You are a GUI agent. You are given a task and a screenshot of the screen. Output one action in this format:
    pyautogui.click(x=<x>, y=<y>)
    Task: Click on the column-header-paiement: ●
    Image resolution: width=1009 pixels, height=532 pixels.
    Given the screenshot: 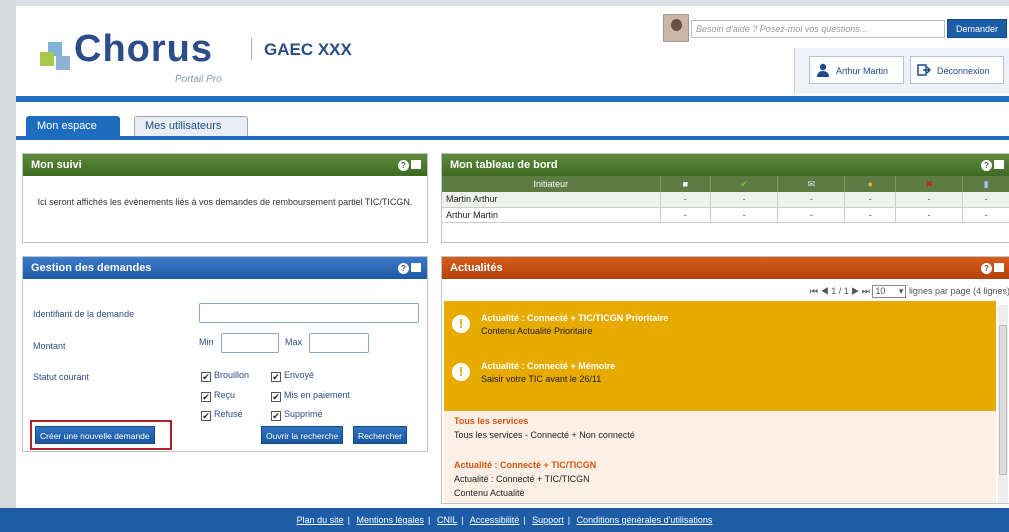 What is the action you would take?
    pyautogui.click(x=870, y=184)
    